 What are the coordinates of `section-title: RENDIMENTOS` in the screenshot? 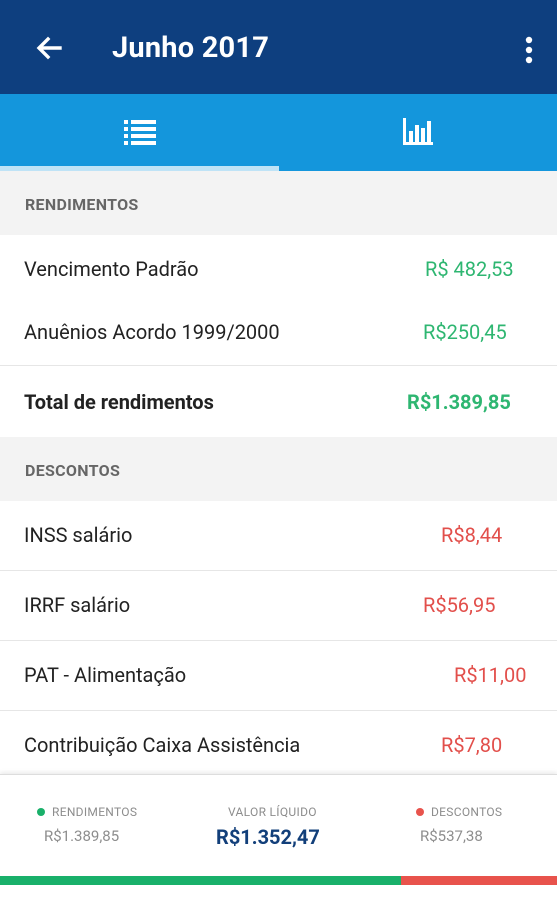 It's located at (82, 204).